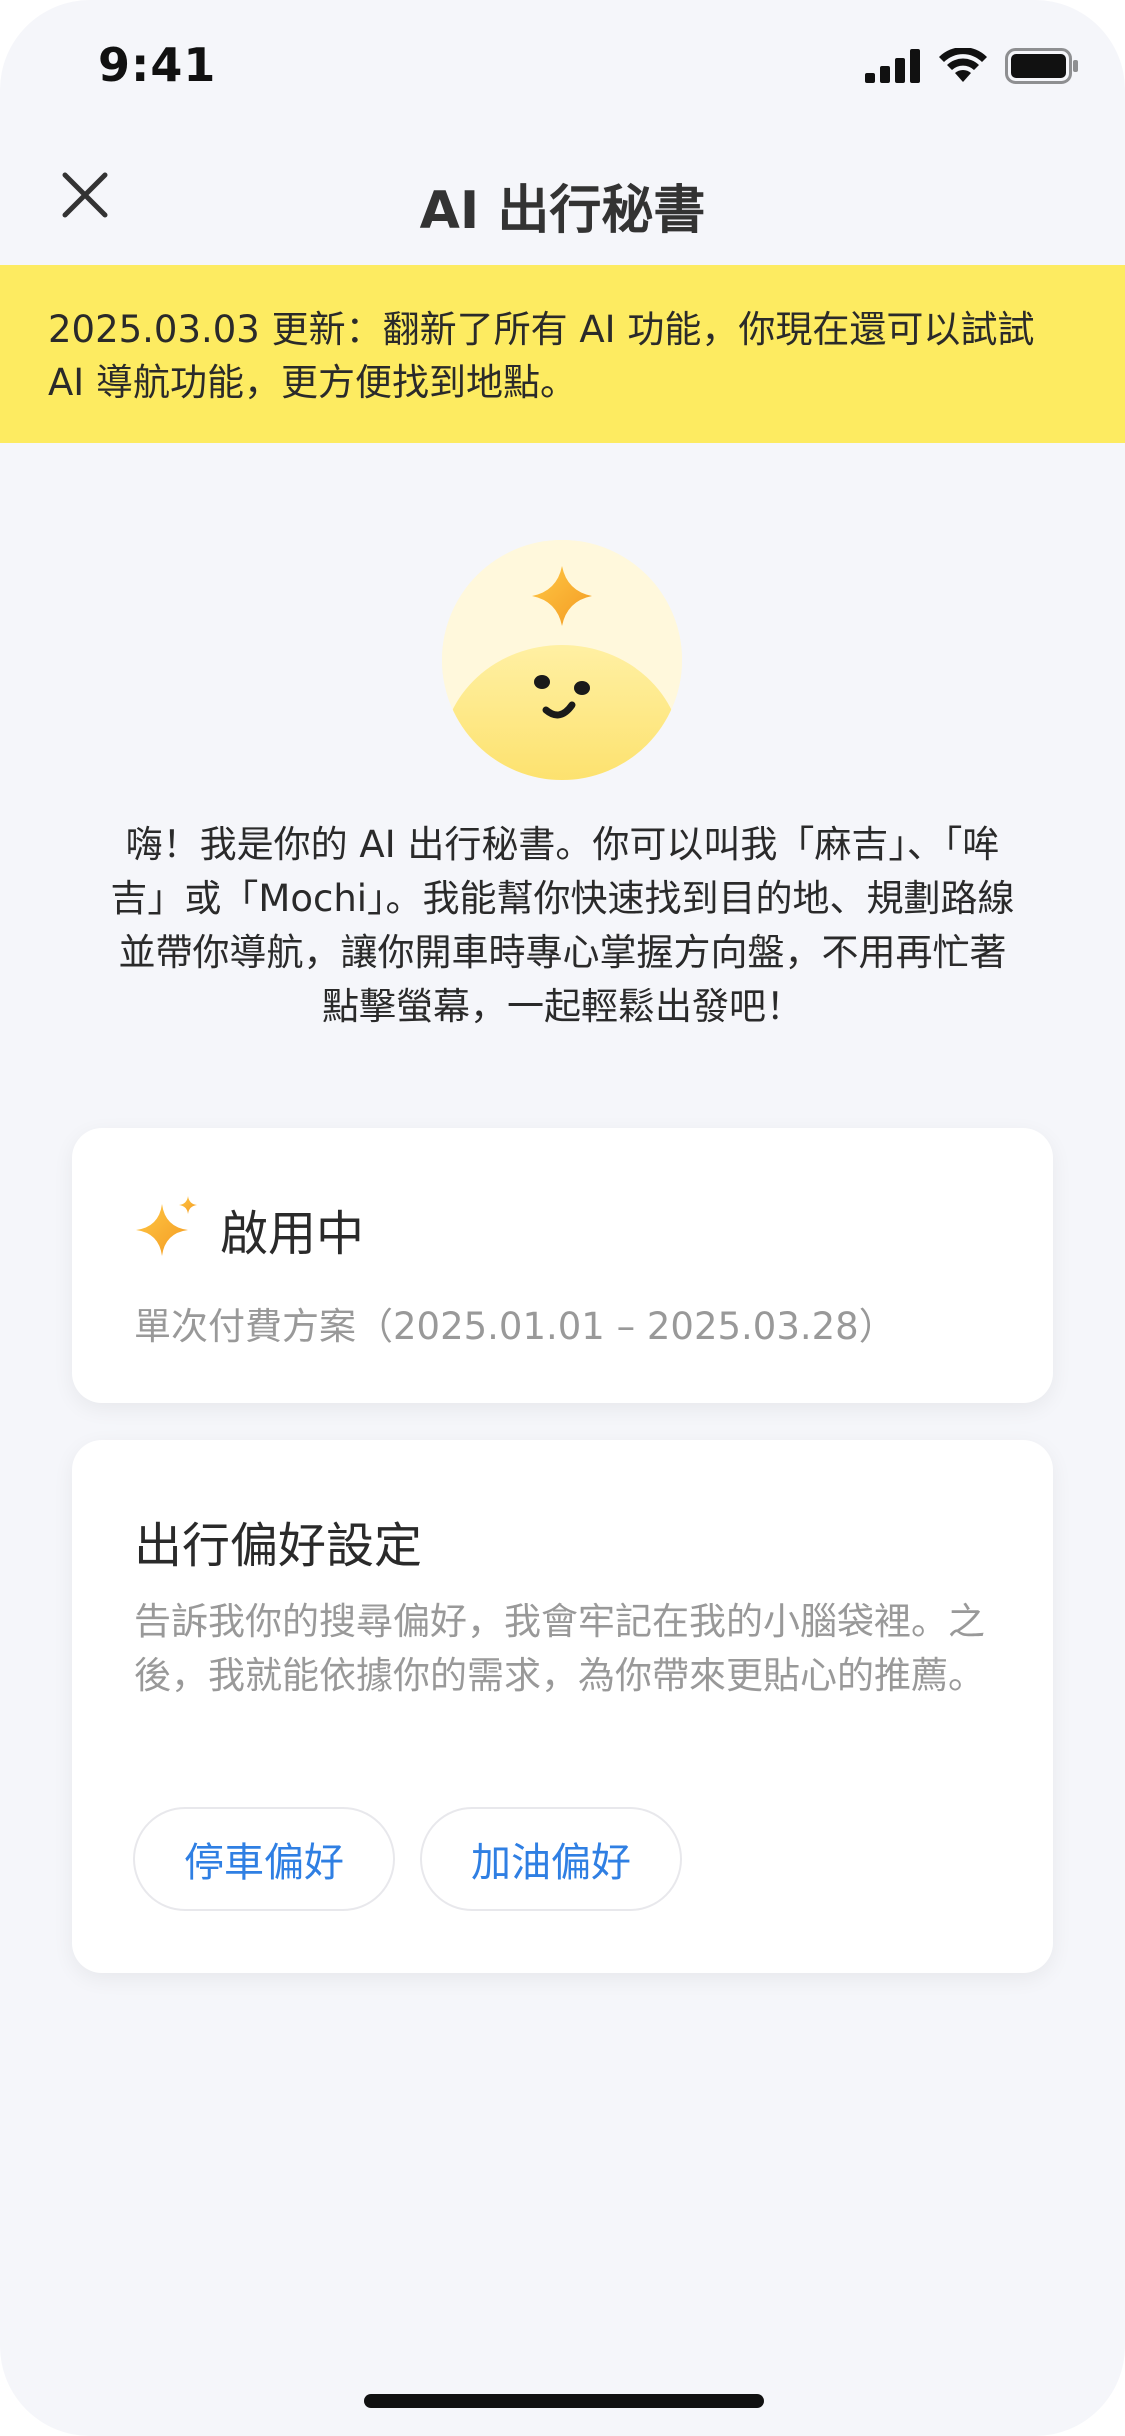 The image size is (1125, 2436). Describe the element at coordinates (278, 1546) in the screenshot. I see `preferences-title: 出行偏好設定` at that location.